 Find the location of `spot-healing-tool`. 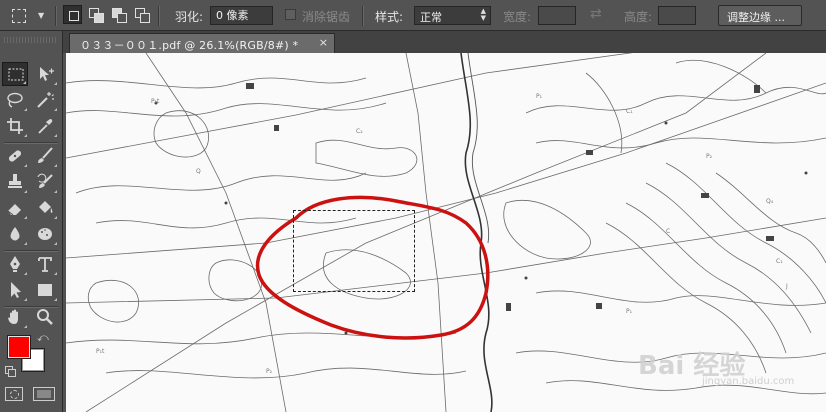

spot-healing-tool is located at coordinates (15, 156).